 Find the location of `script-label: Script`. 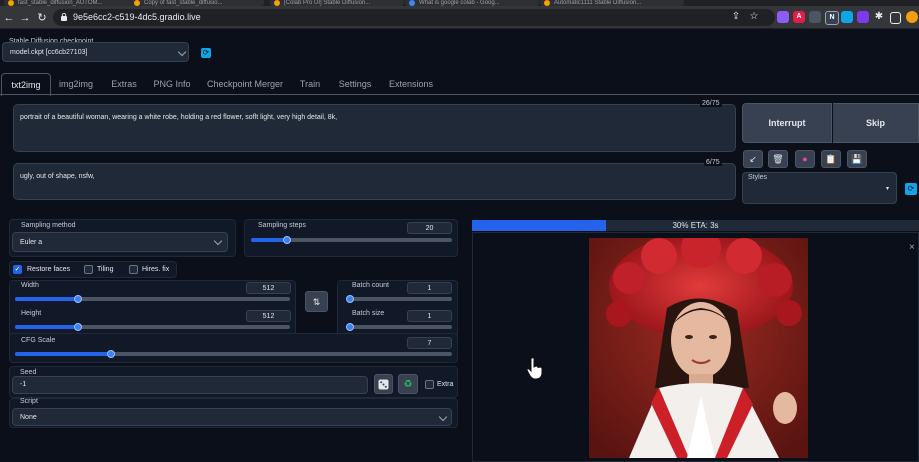

script-label: Script is located at coordinates (29, 401).